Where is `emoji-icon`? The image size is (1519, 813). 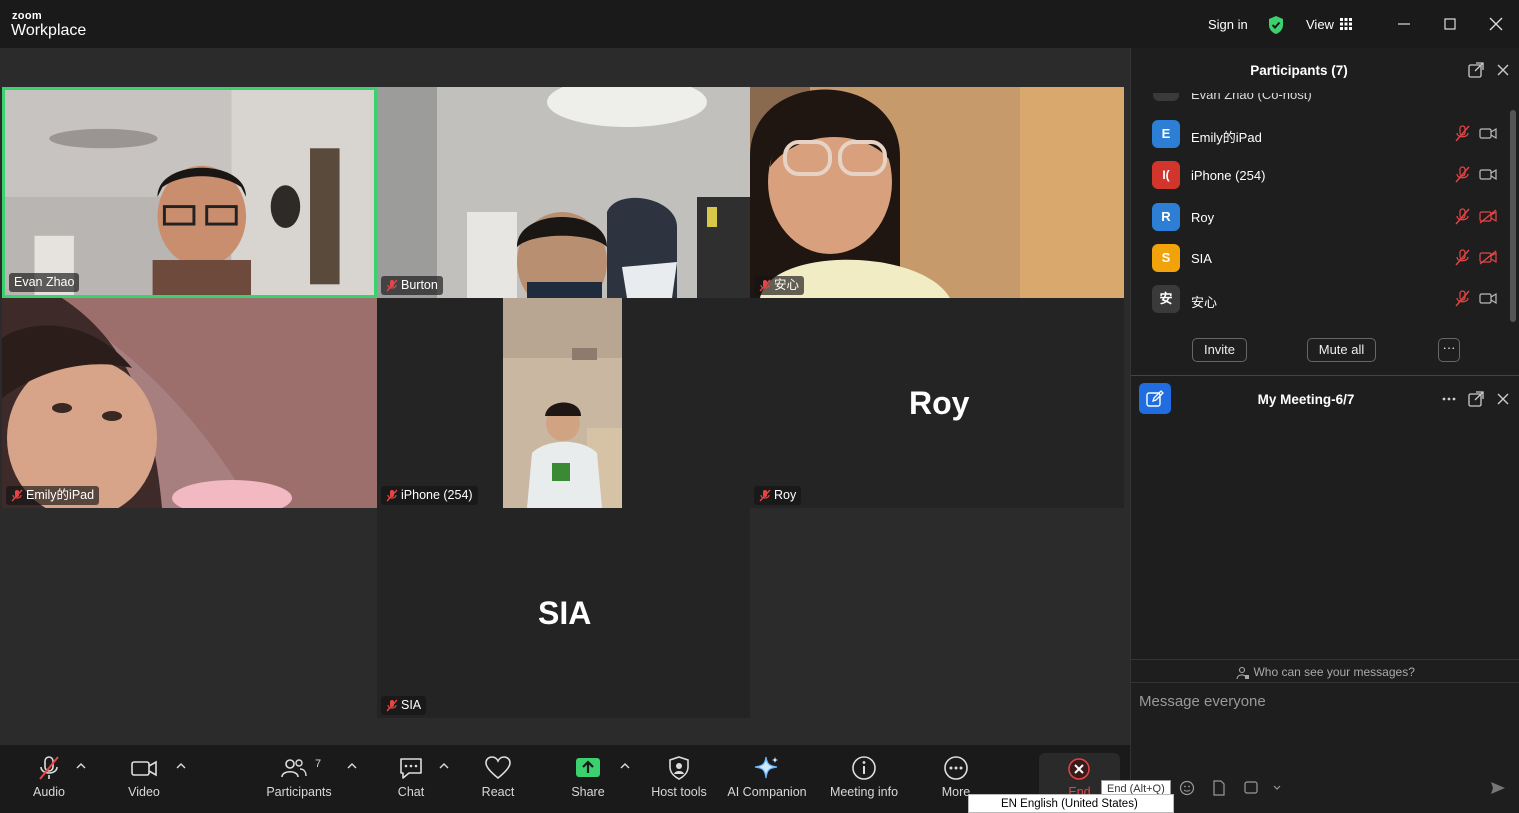 emoji-icon is located at coordinates (1187, 788).